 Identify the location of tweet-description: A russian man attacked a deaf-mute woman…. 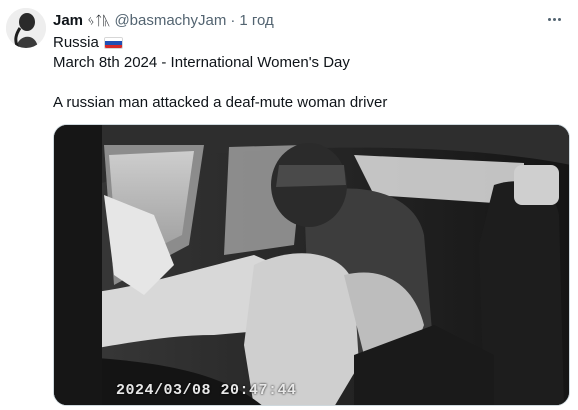
(220, 102).